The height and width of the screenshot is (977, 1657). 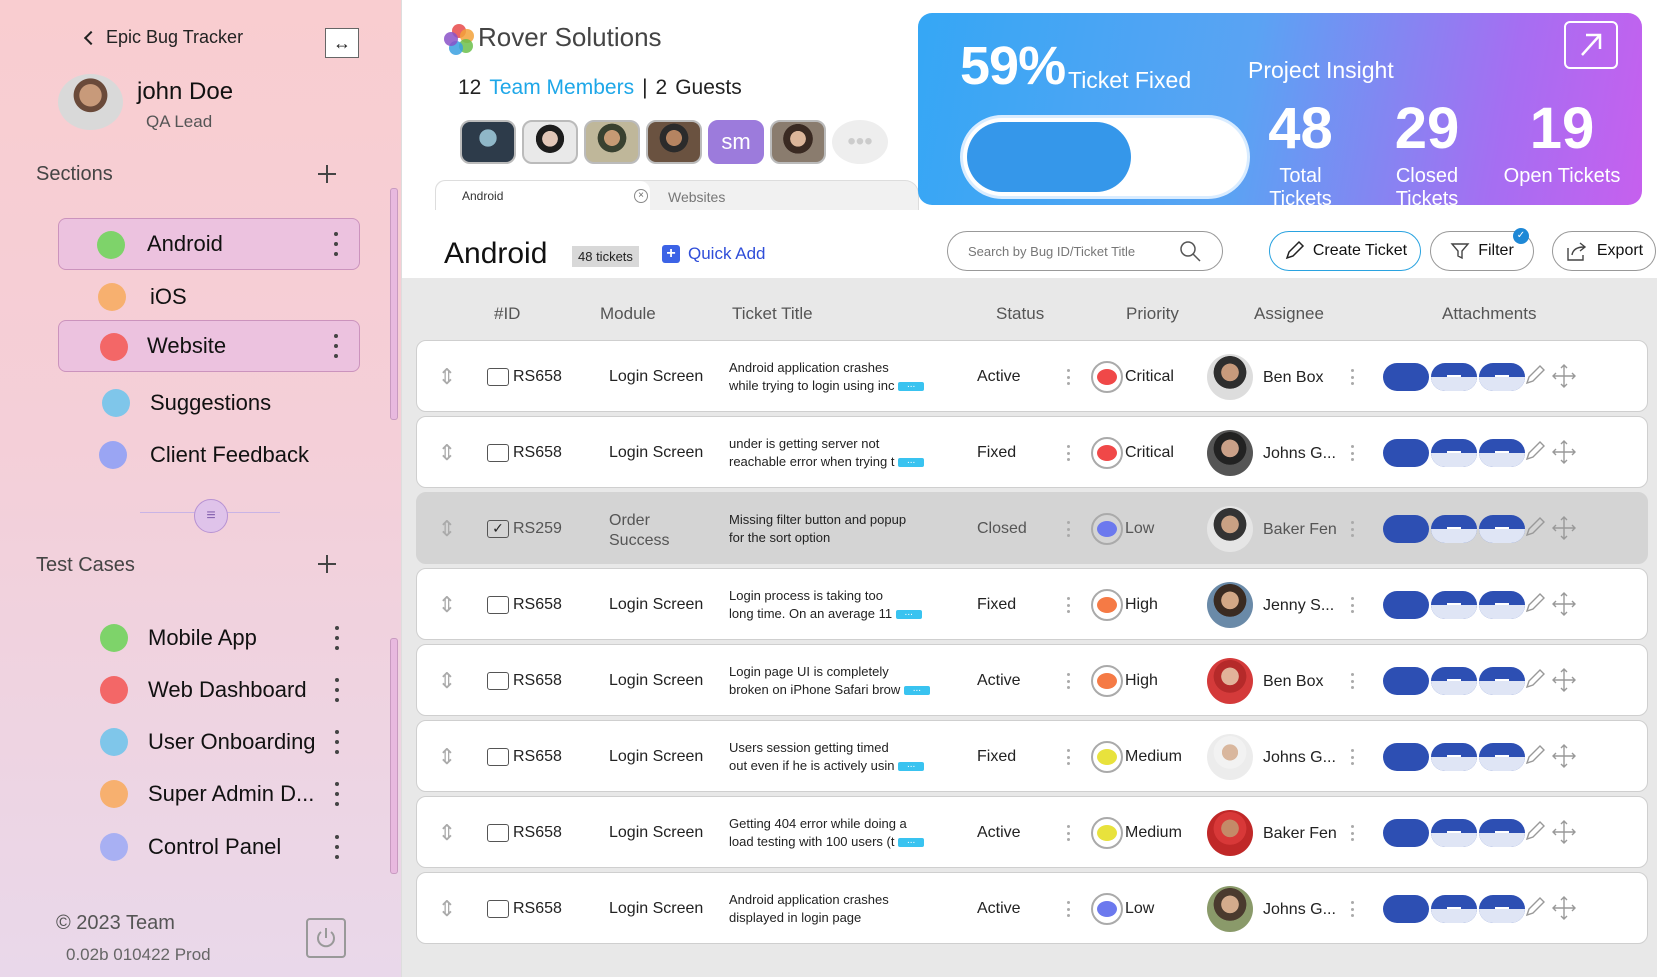 I want to click on logout-button, so click(x=326, y=938).